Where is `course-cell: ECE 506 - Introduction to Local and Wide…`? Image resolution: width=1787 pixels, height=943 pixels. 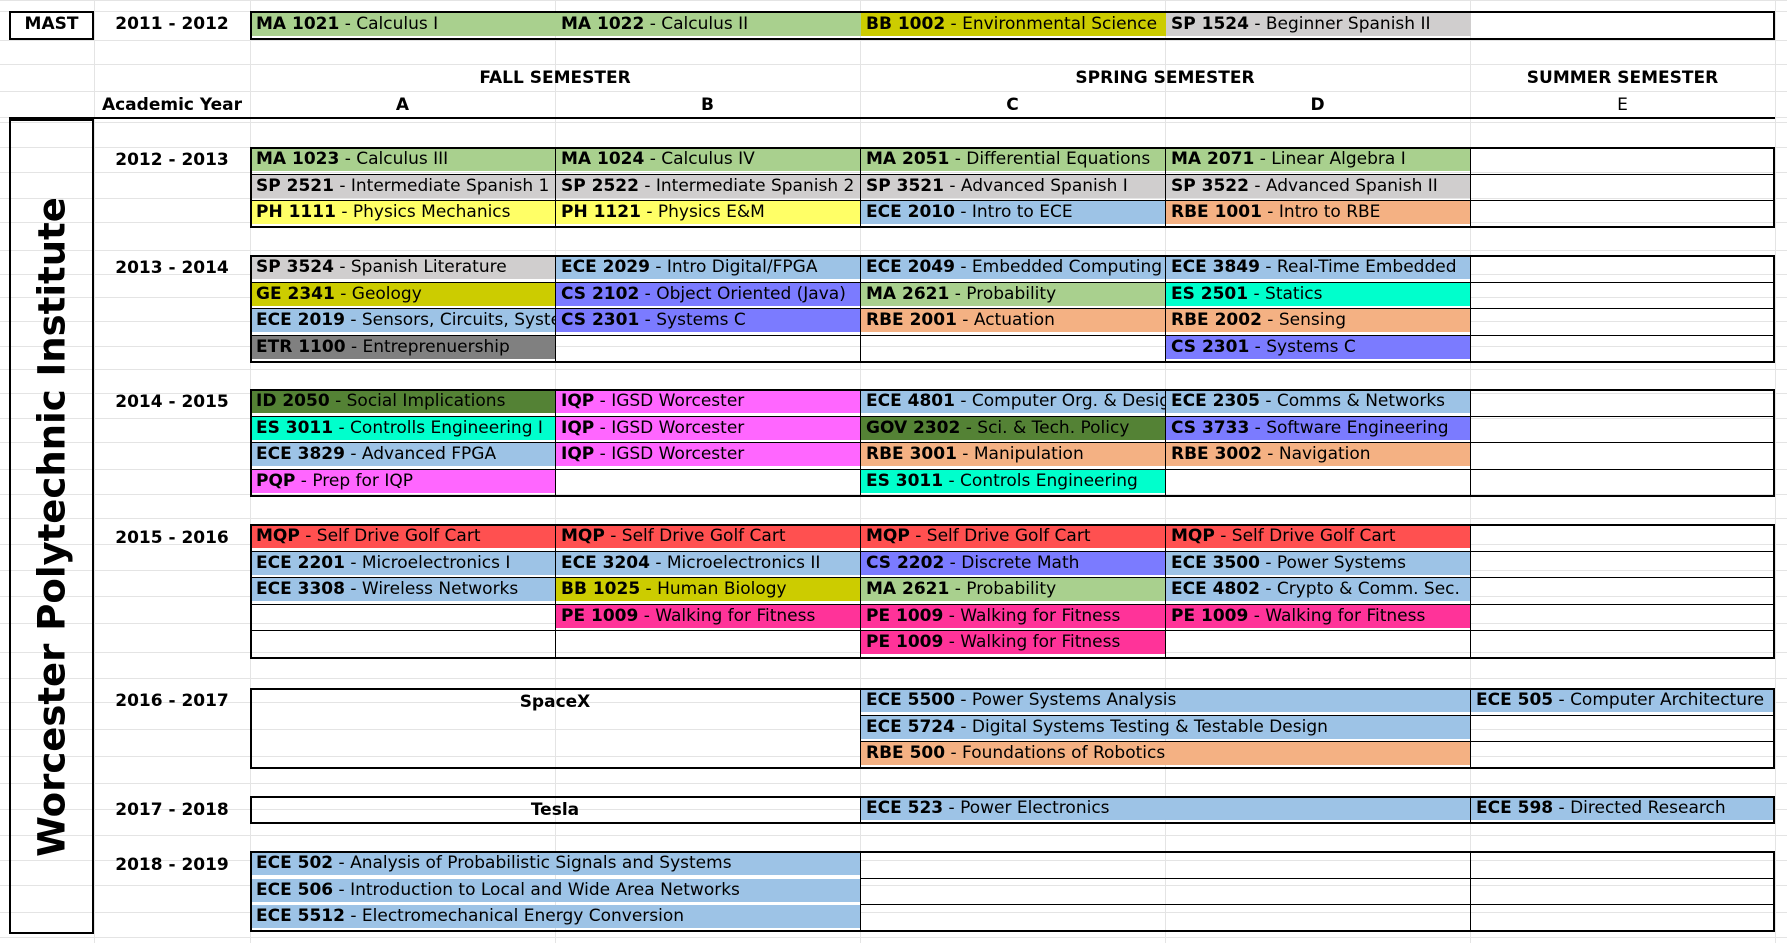 course-cell: ECE 506 - Introduction to Local and Wide… is located at coordinates (555, 890).